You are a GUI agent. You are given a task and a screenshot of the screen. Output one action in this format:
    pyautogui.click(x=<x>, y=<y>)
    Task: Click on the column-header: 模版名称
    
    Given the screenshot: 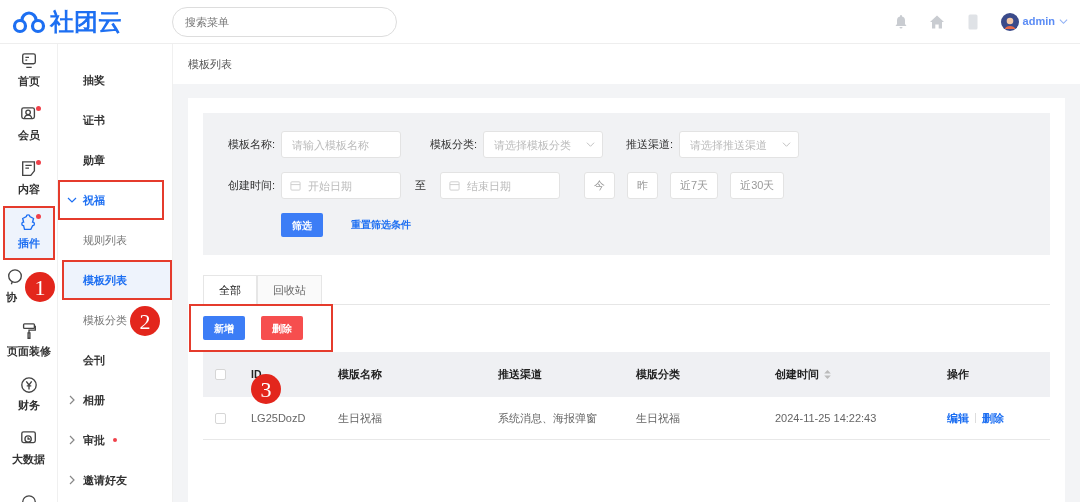 What is the action you would take?
    pyautogui.click(x=360, y=374)
    